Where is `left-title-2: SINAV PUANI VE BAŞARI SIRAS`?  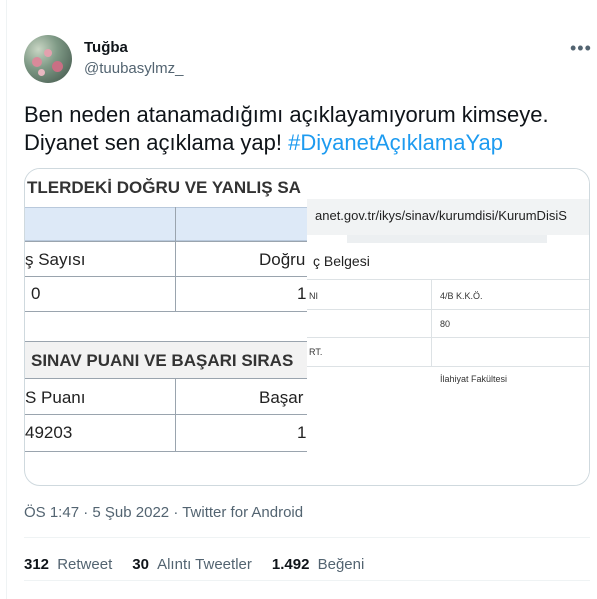
left-title-2: SINAV PUANI VE BAŞARI SIRAS is located at coordinates (162, 360).